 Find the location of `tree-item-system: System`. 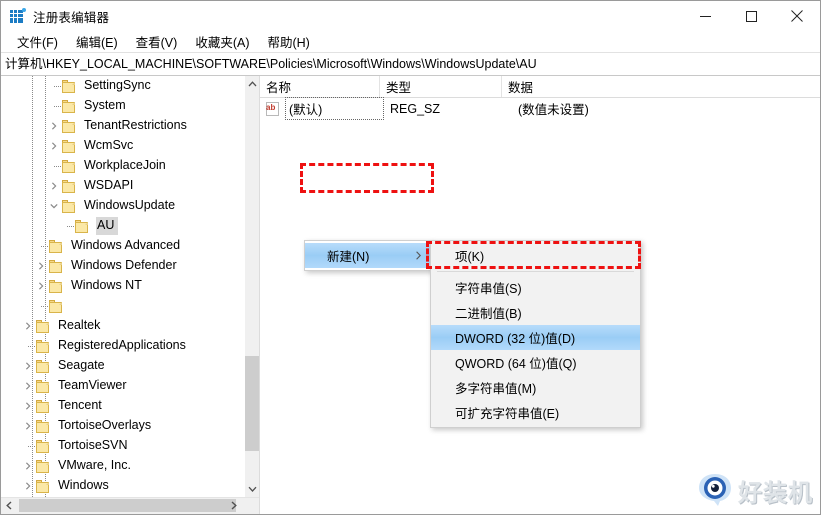

tree-item-system: System is located at coordinates (122, 106).